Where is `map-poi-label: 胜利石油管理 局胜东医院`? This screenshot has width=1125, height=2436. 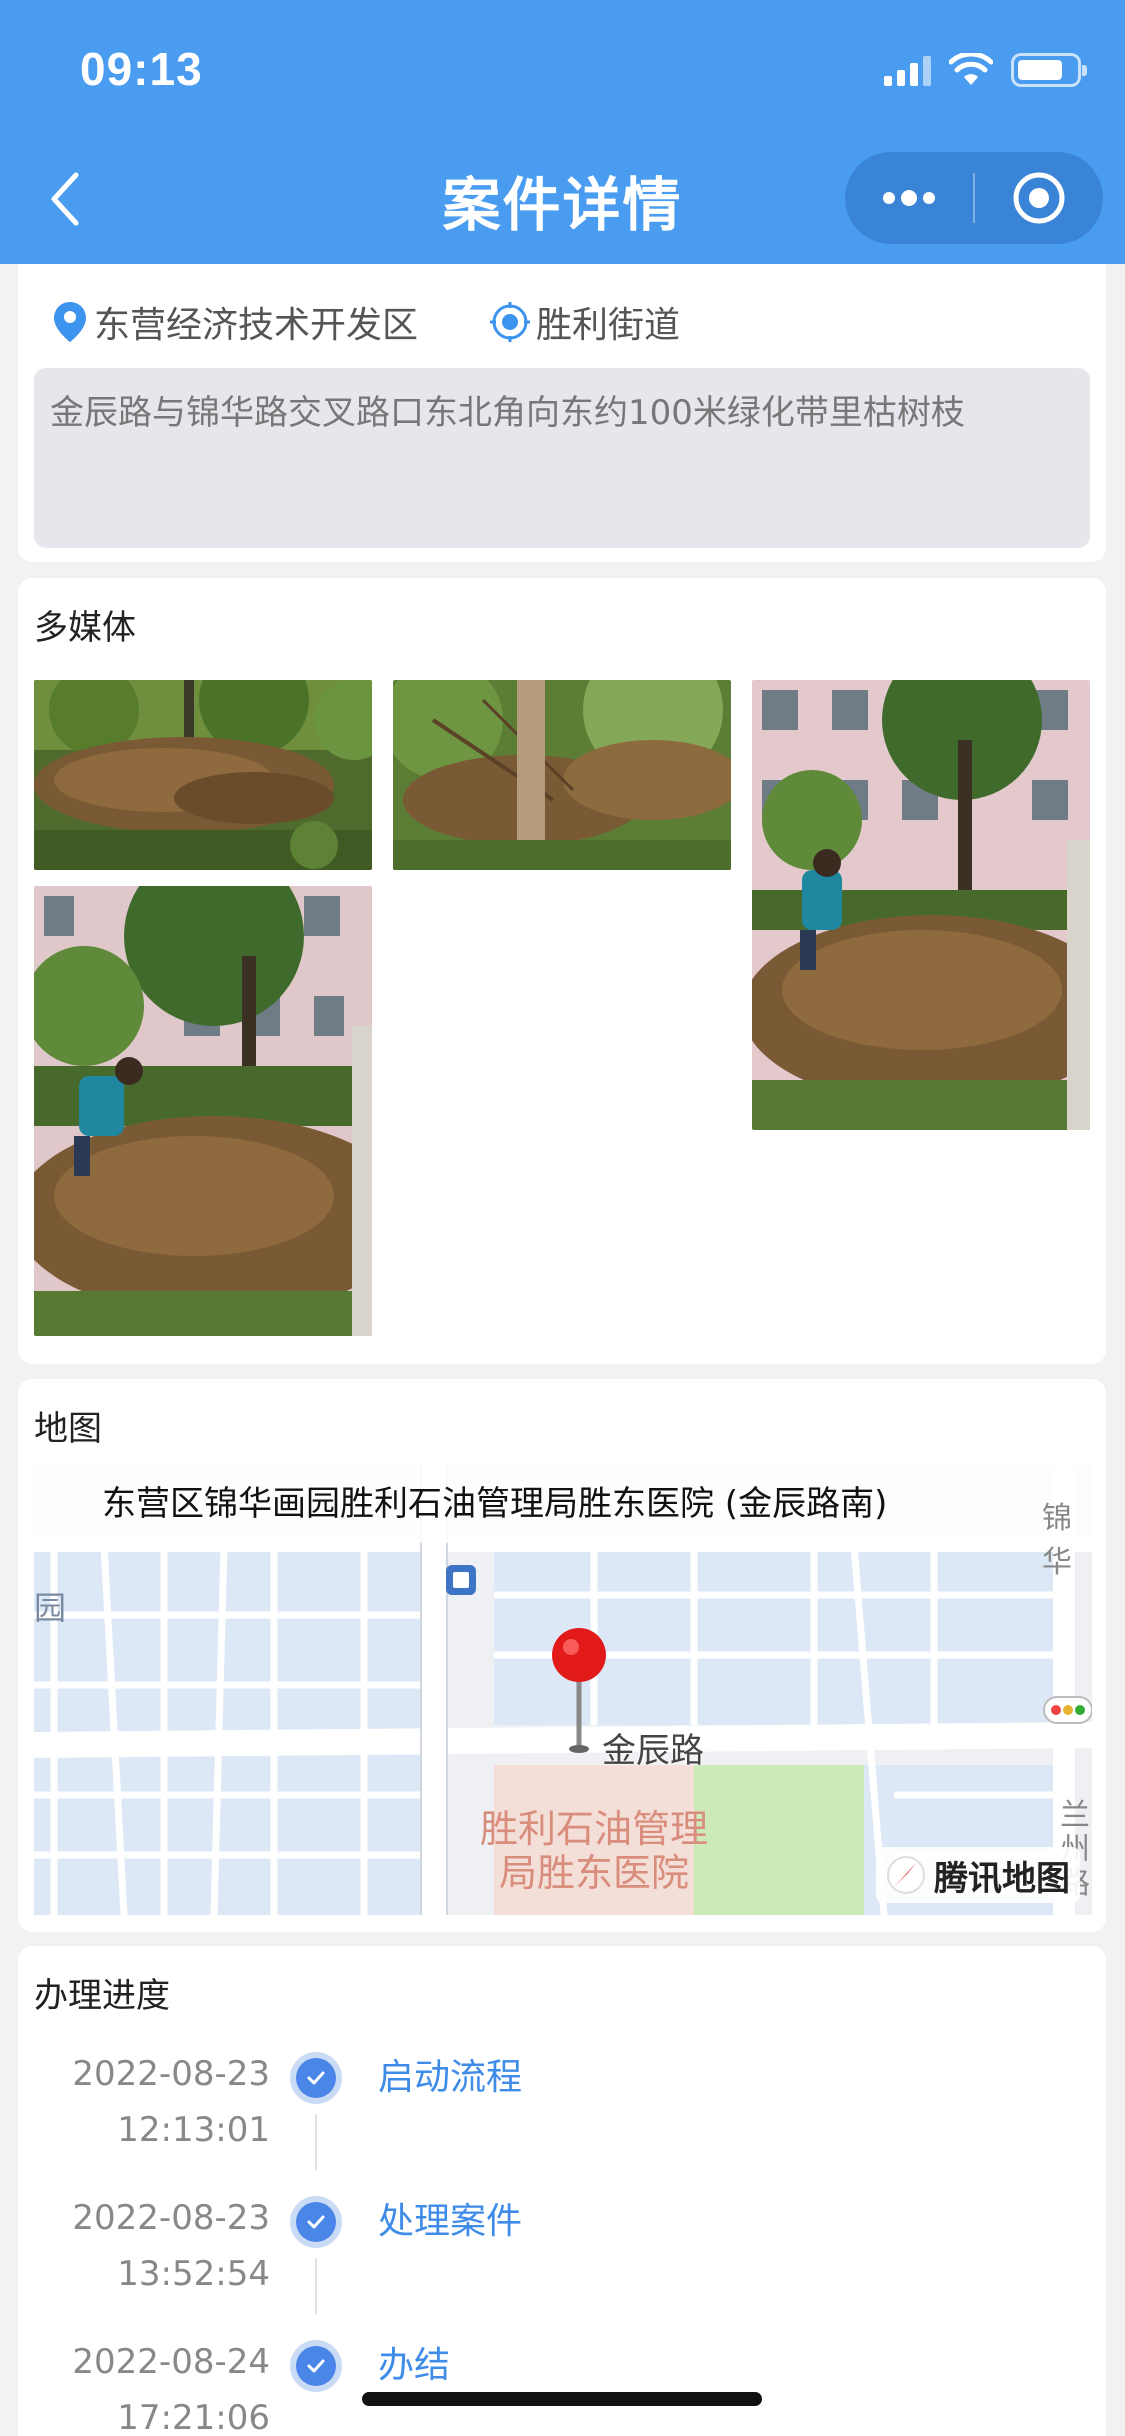 map-poi-label: 胜利石油管理 局胜东医院 is located at coordinates (594, 1851).